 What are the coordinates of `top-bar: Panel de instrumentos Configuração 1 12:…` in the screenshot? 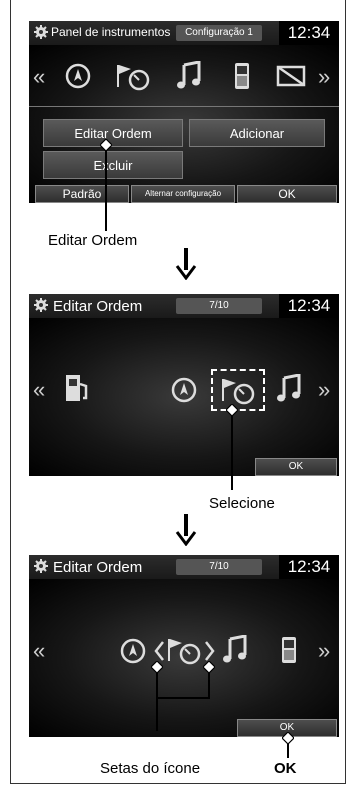 It's located at (184, 33).